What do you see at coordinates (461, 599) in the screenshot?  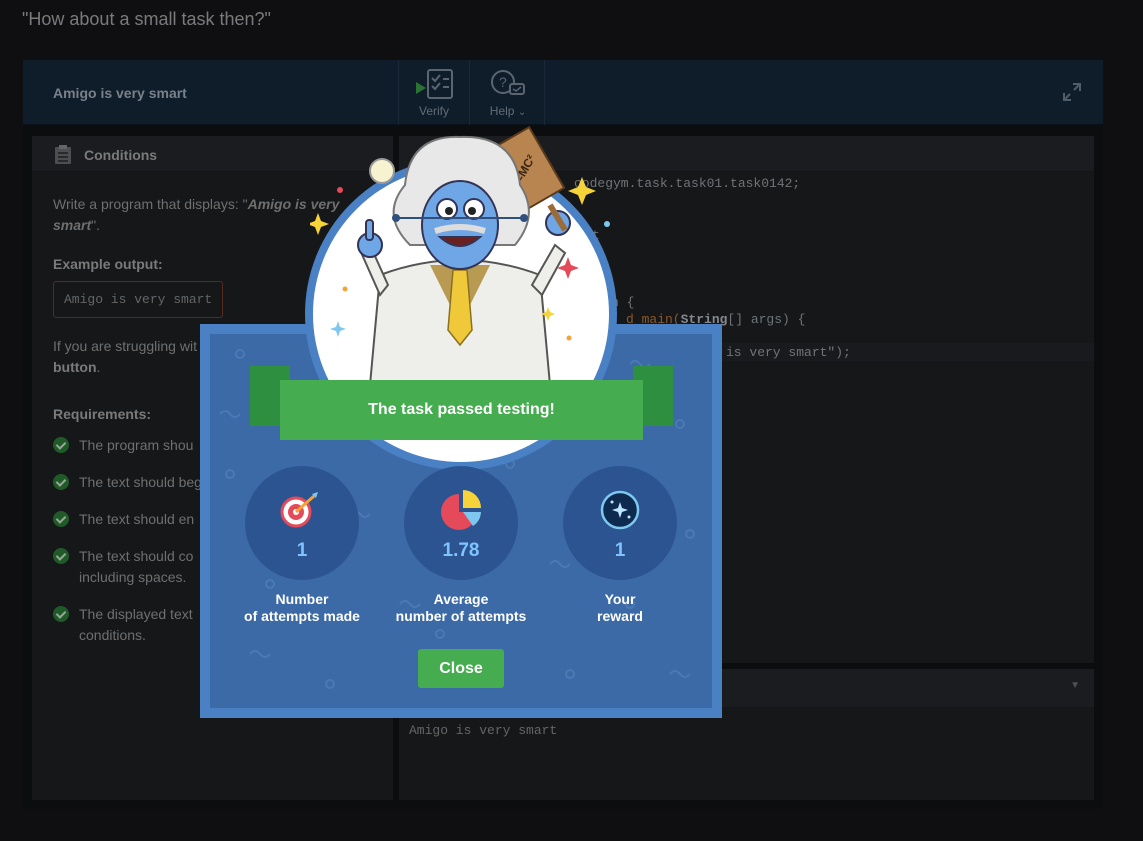 I see `stat-label-line: Average` at bounding box center [461, 599].